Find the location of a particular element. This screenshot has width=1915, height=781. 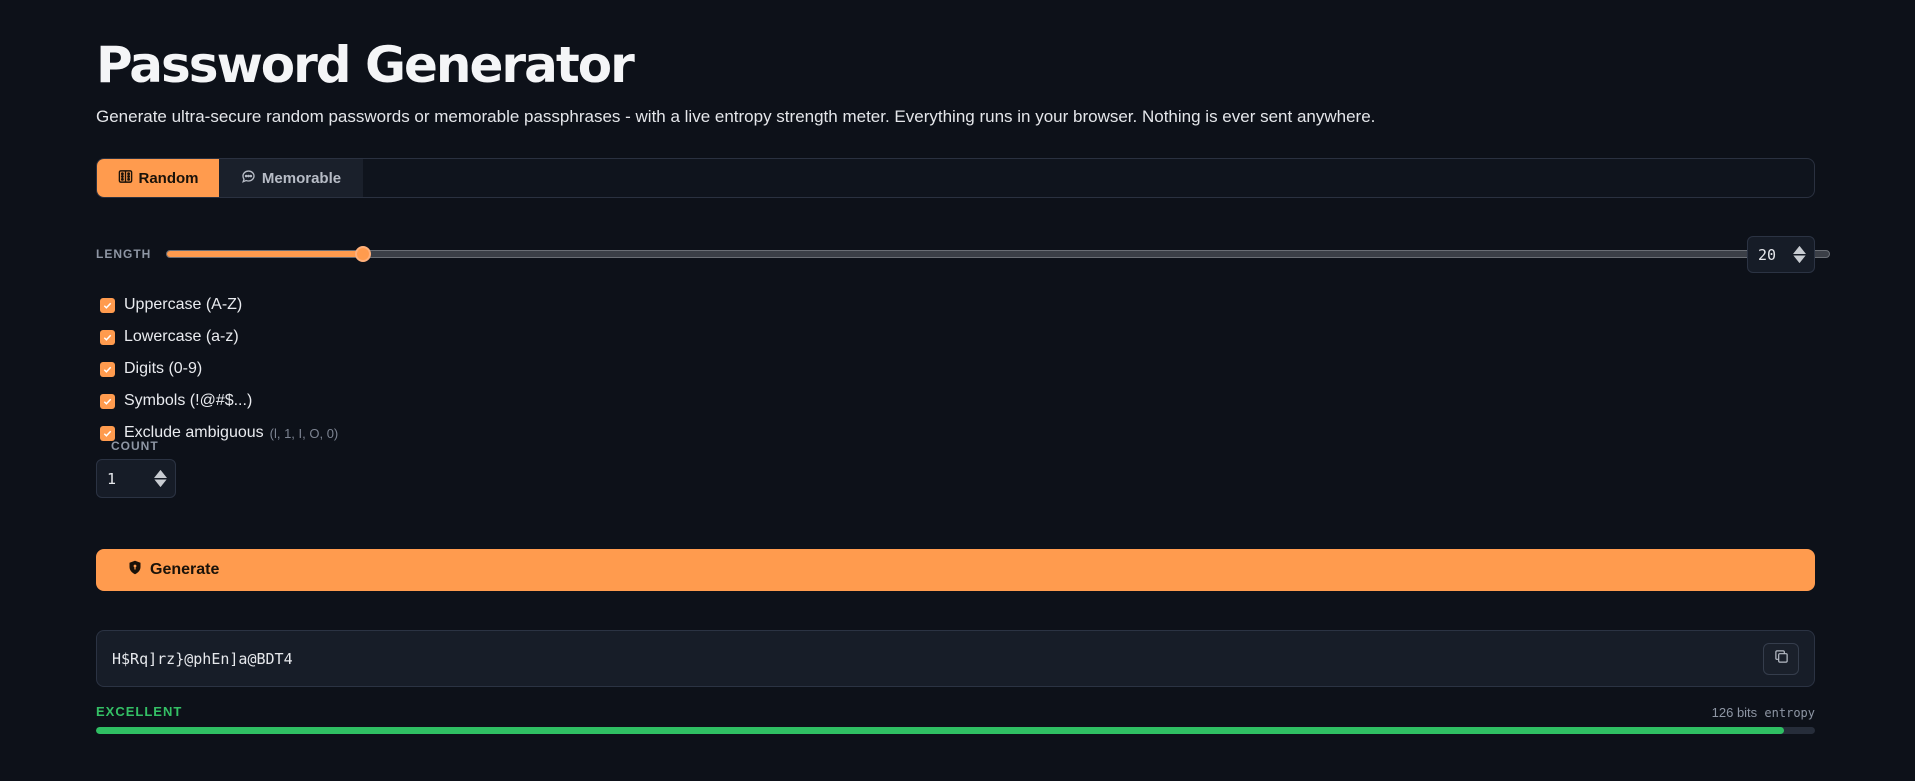

option-digits: Digits (0-9) is located at coordinates (219, 369).